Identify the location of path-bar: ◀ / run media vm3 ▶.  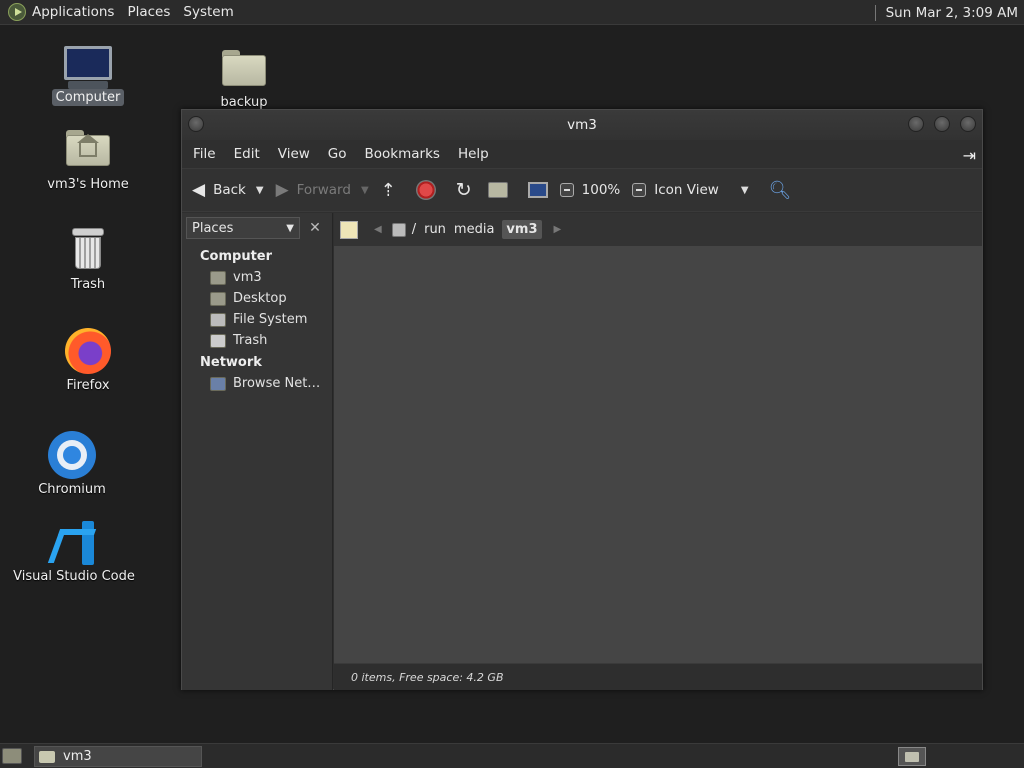
(658, 229).